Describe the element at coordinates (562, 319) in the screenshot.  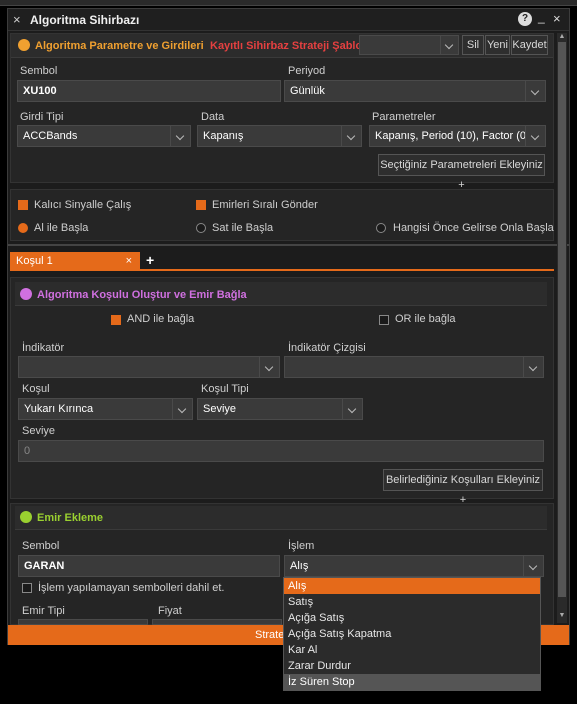
I see `scrollbar-thumb` at that location.